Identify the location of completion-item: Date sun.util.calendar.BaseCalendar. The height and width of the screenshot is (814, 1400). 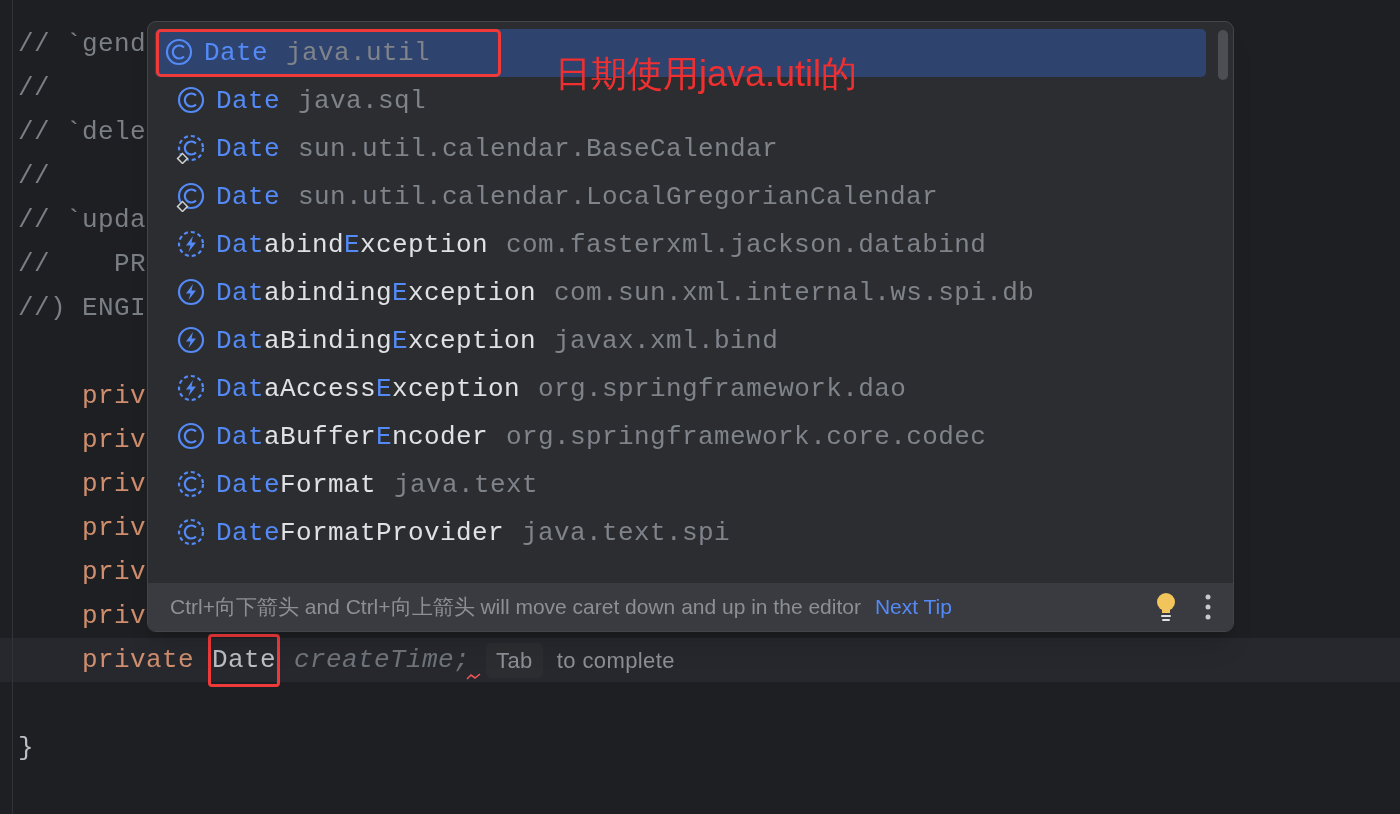
(680, 149).